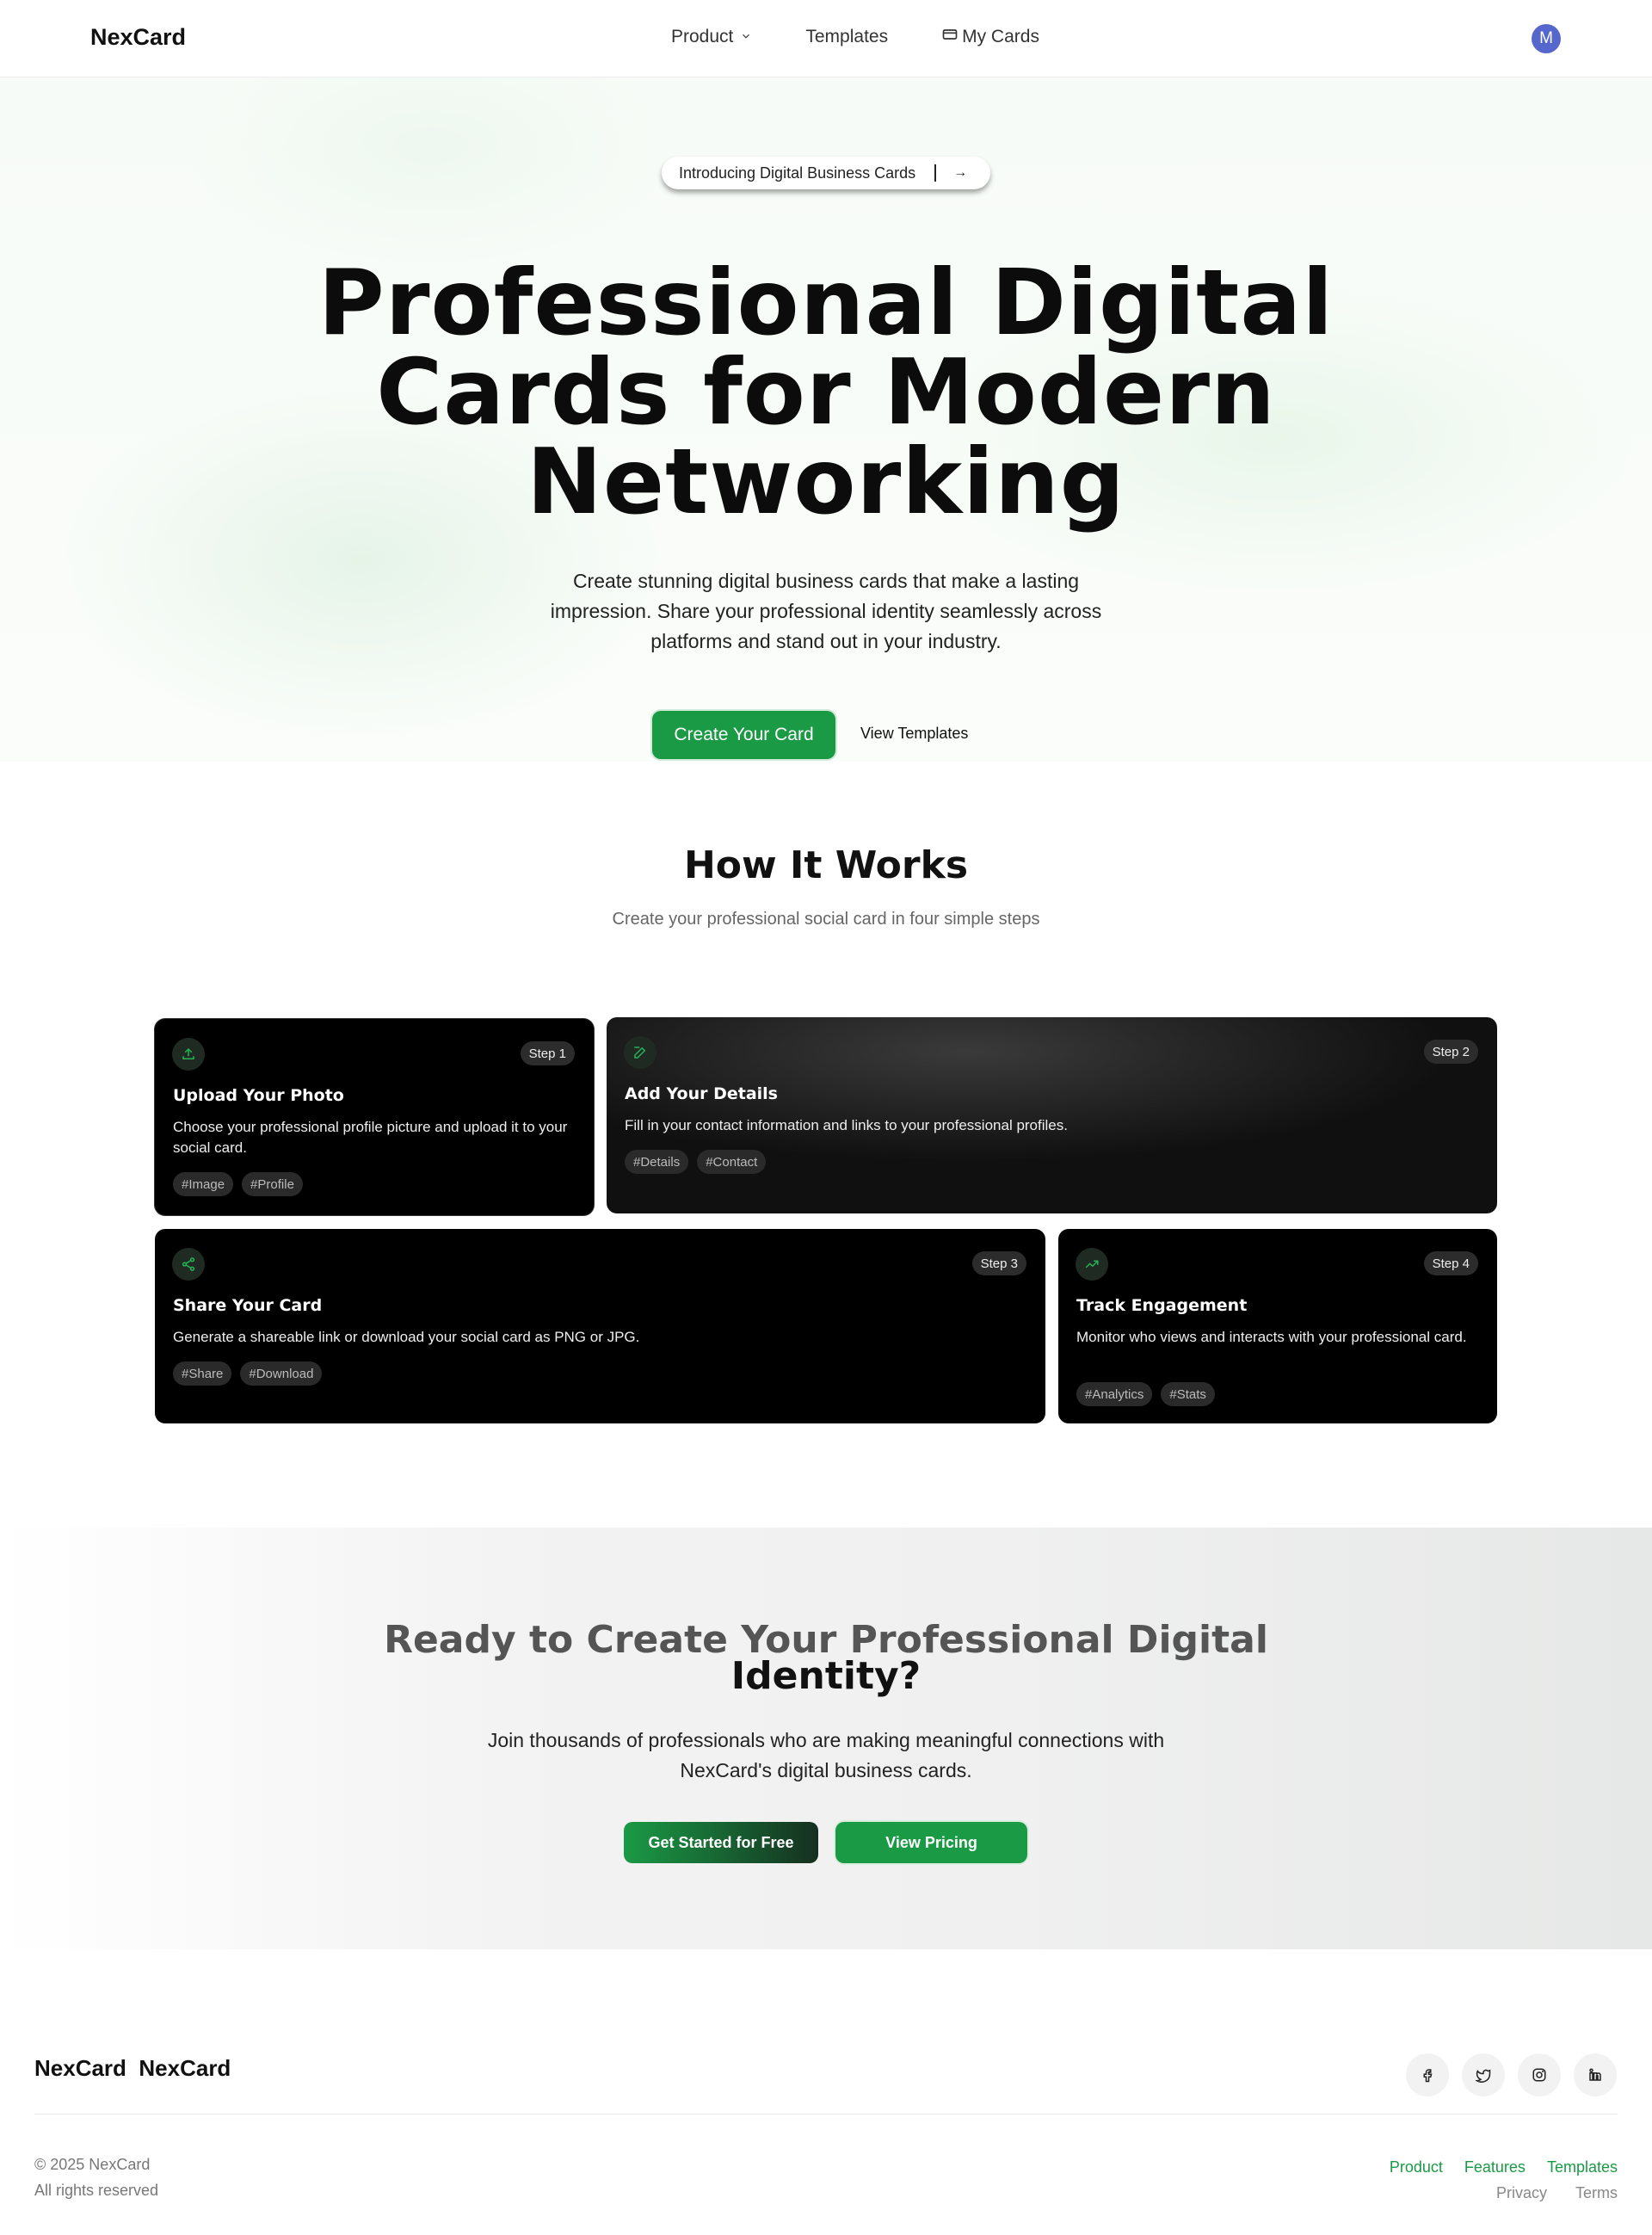 The height and width of the screenshot is (2235, 1652). I want to click on tag-list: #Share #Download, so click(248, 1374).